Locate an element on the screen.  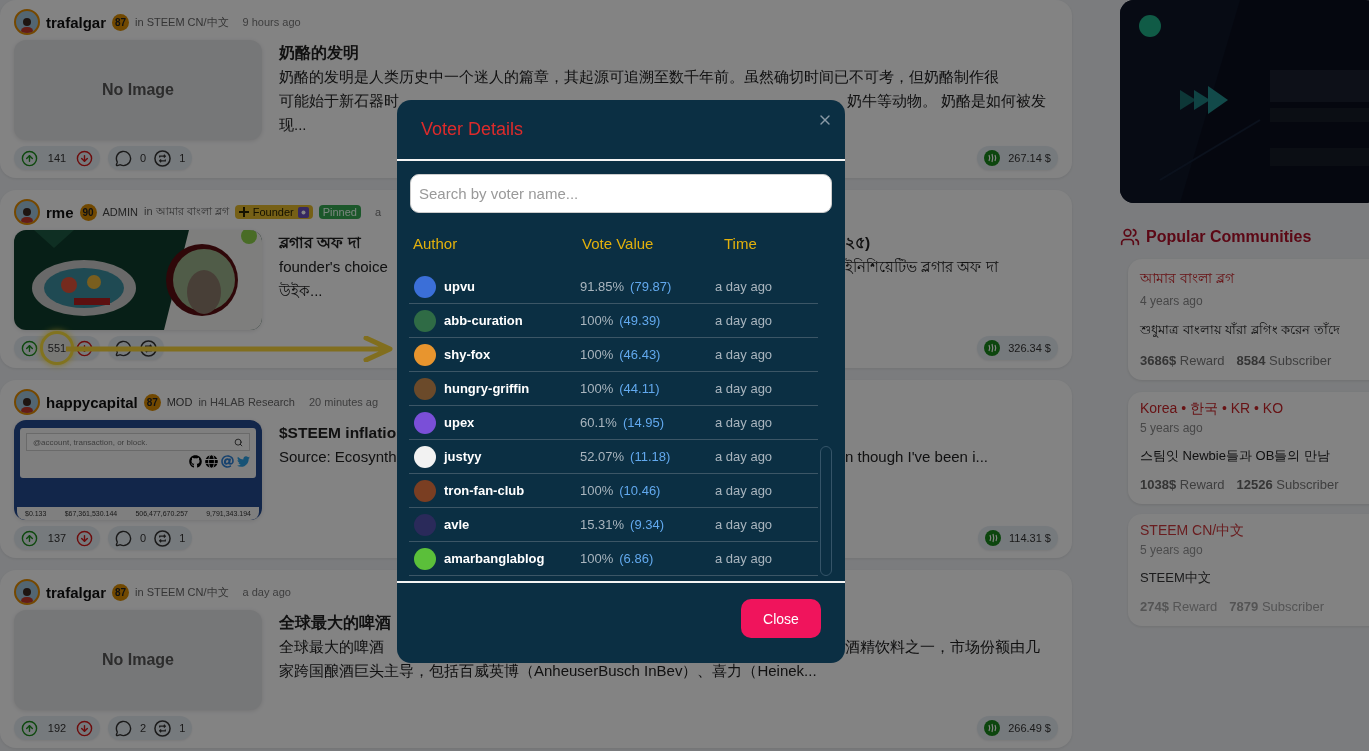
payout-amount: 267.14 $ is located at coordinates (1029, 158).